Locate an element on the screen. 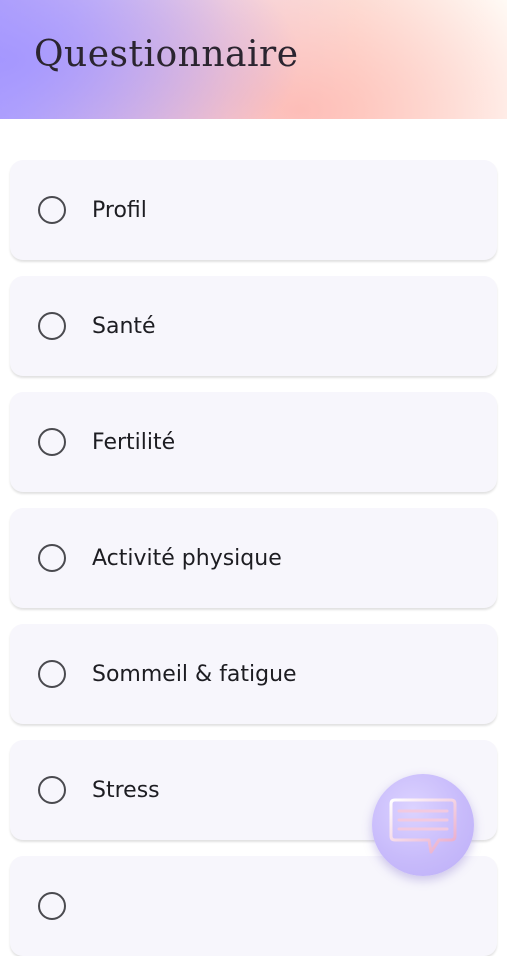 The image size is (507, 956). section-label: Santé is located at coordinates (124, 326).